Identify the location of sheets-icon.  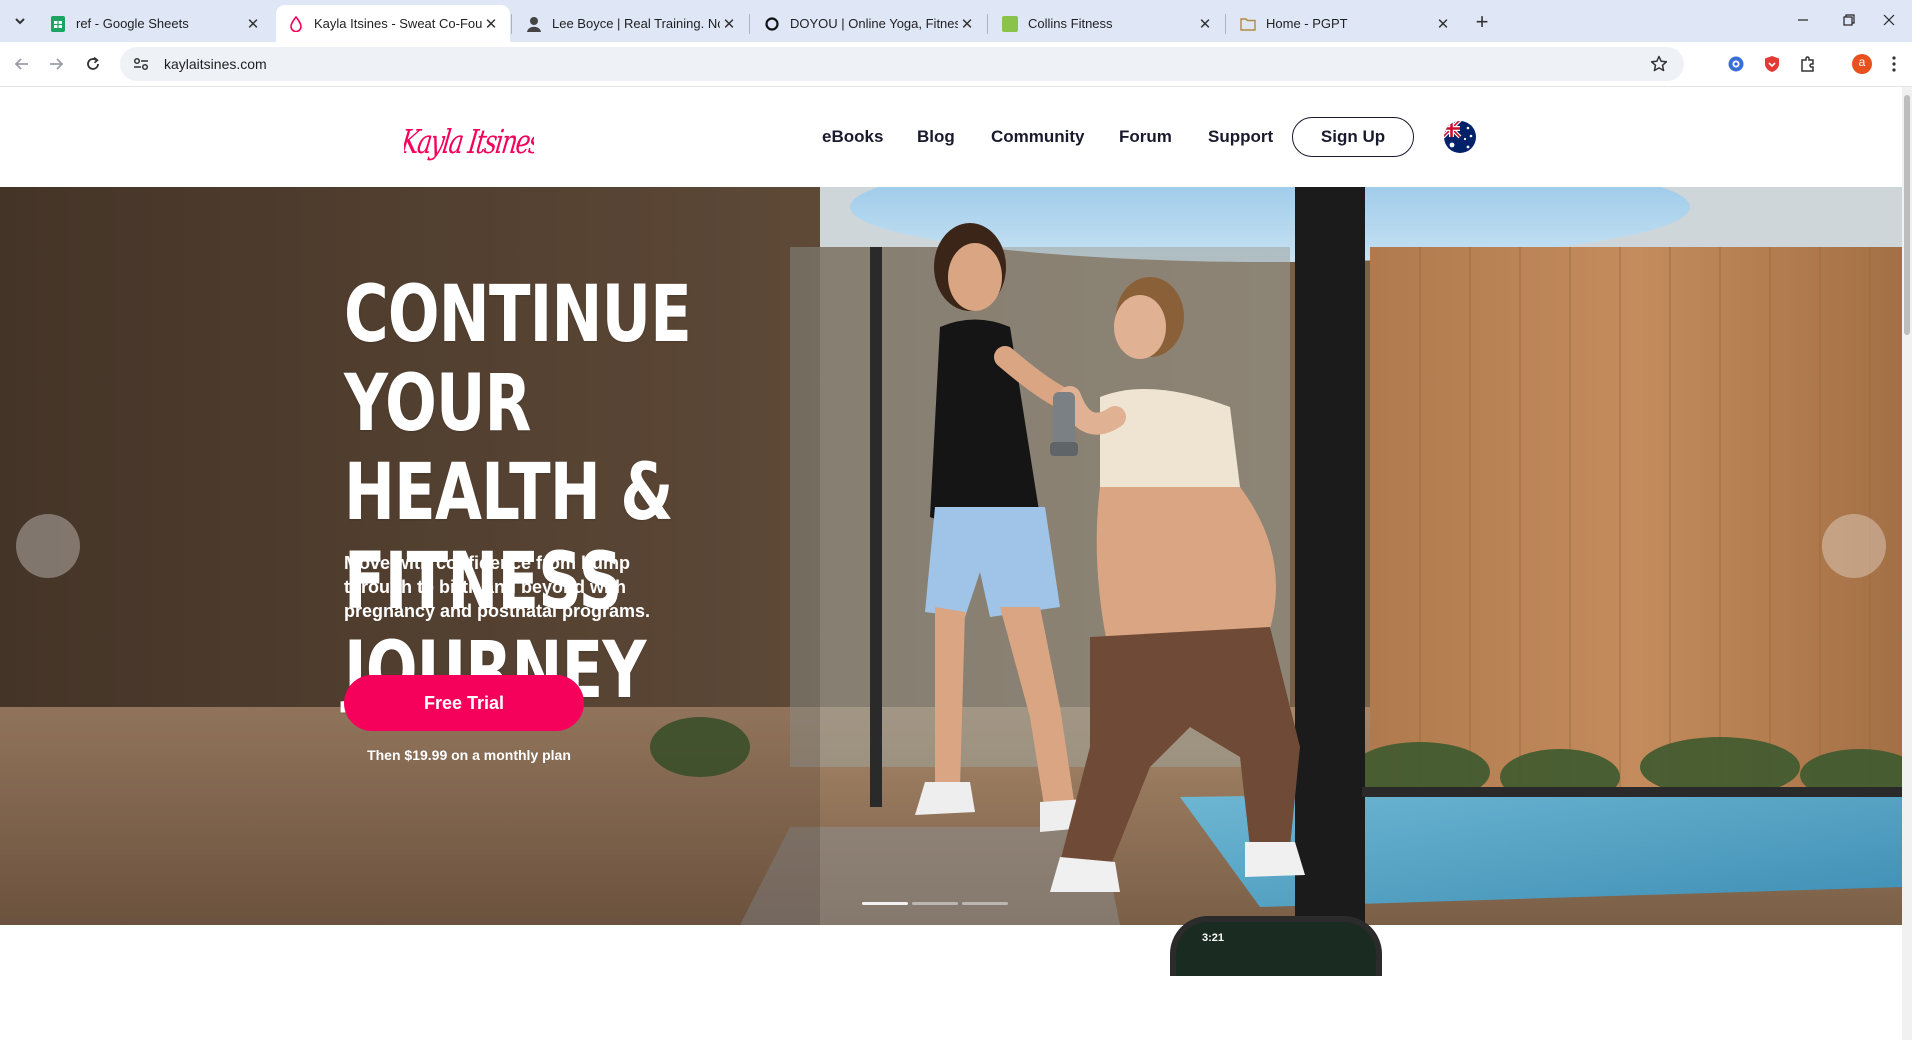
(58, 23).